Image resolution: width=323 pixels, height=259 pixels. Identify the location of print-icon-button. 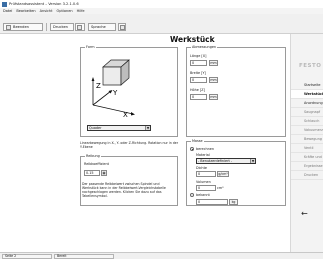
(80, 27).